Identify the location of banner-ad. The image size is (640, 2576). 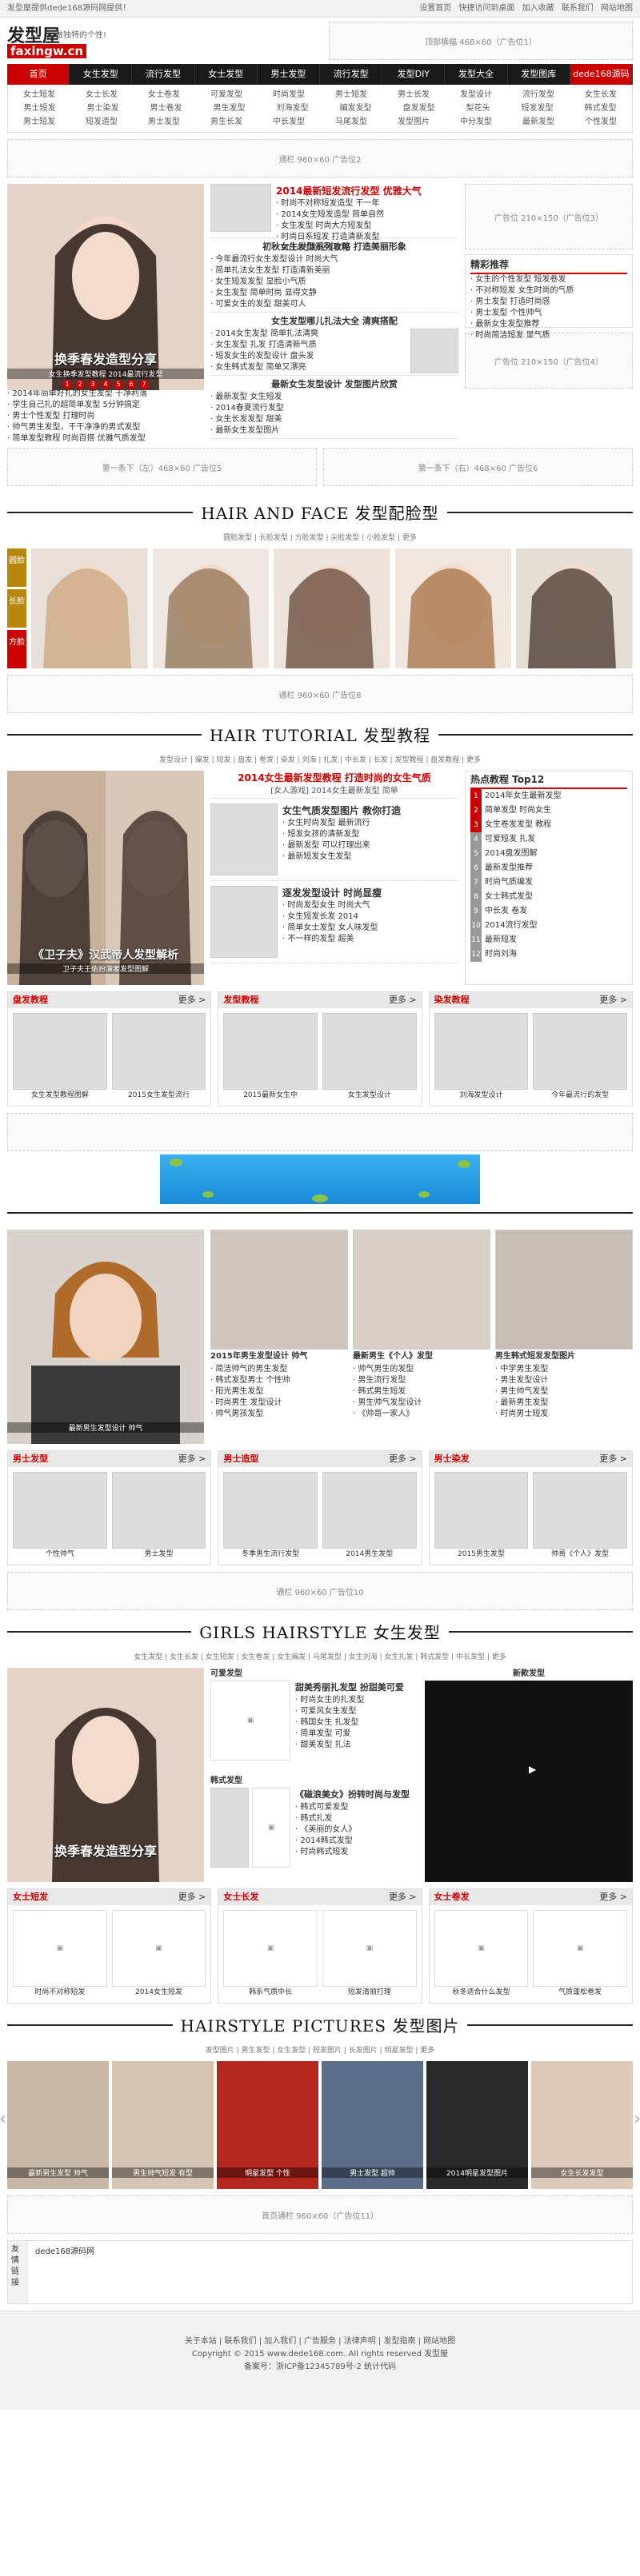
(320, 1132).